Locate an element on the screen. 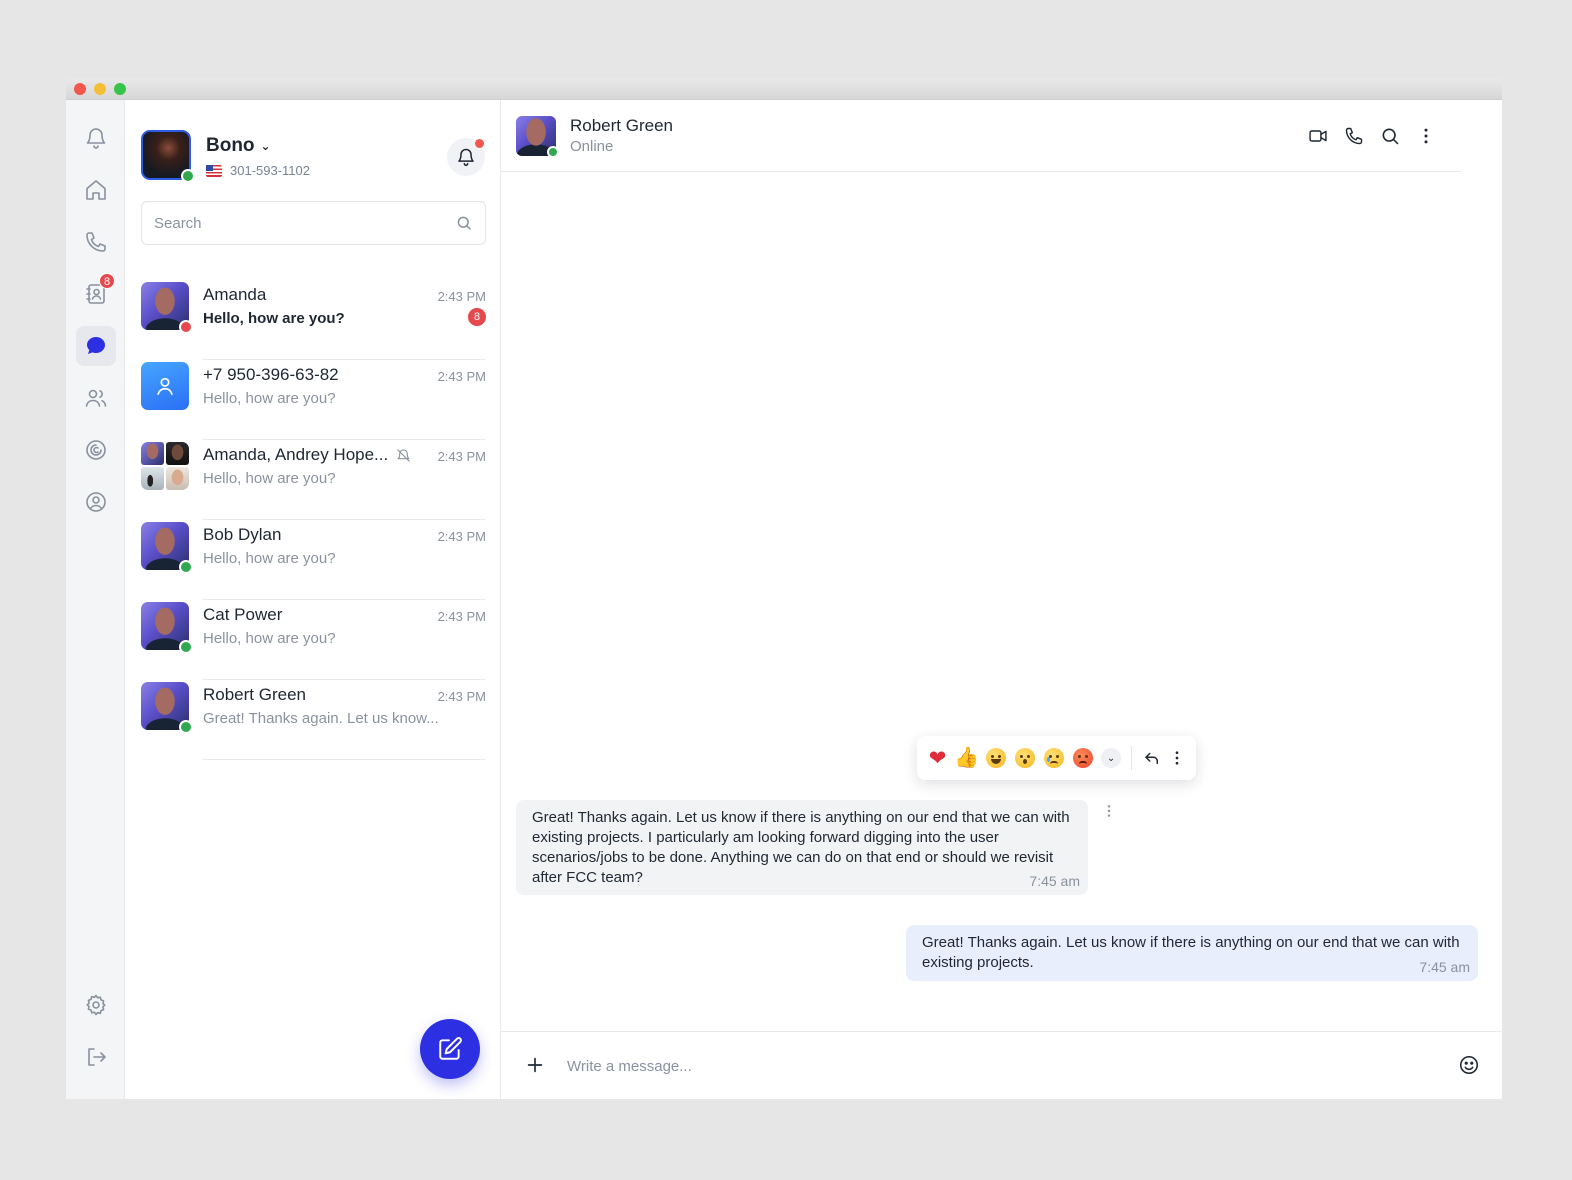 This screenshot has height=1180, width=1572. reply-arrow-icon is located at coordinates (1152, 758).